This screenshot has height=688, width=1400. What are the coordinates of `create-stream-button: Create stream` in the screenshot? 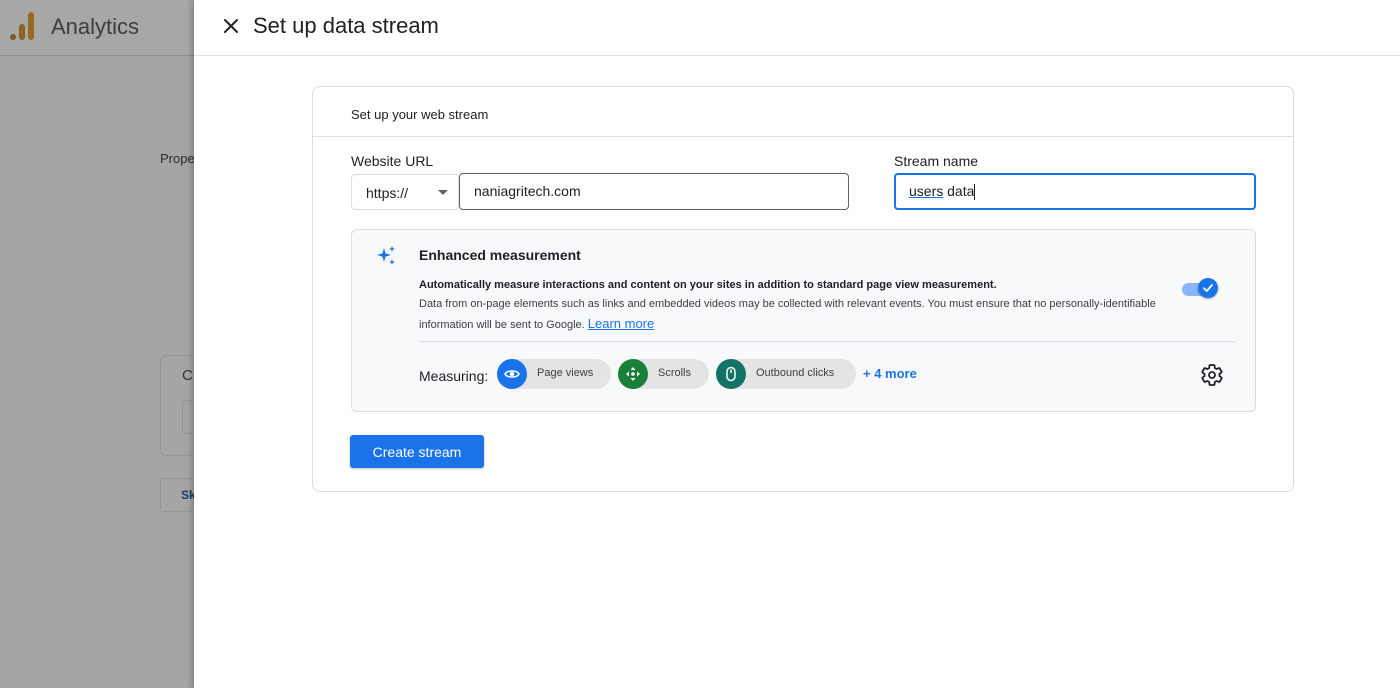 It's located at (417, 451).